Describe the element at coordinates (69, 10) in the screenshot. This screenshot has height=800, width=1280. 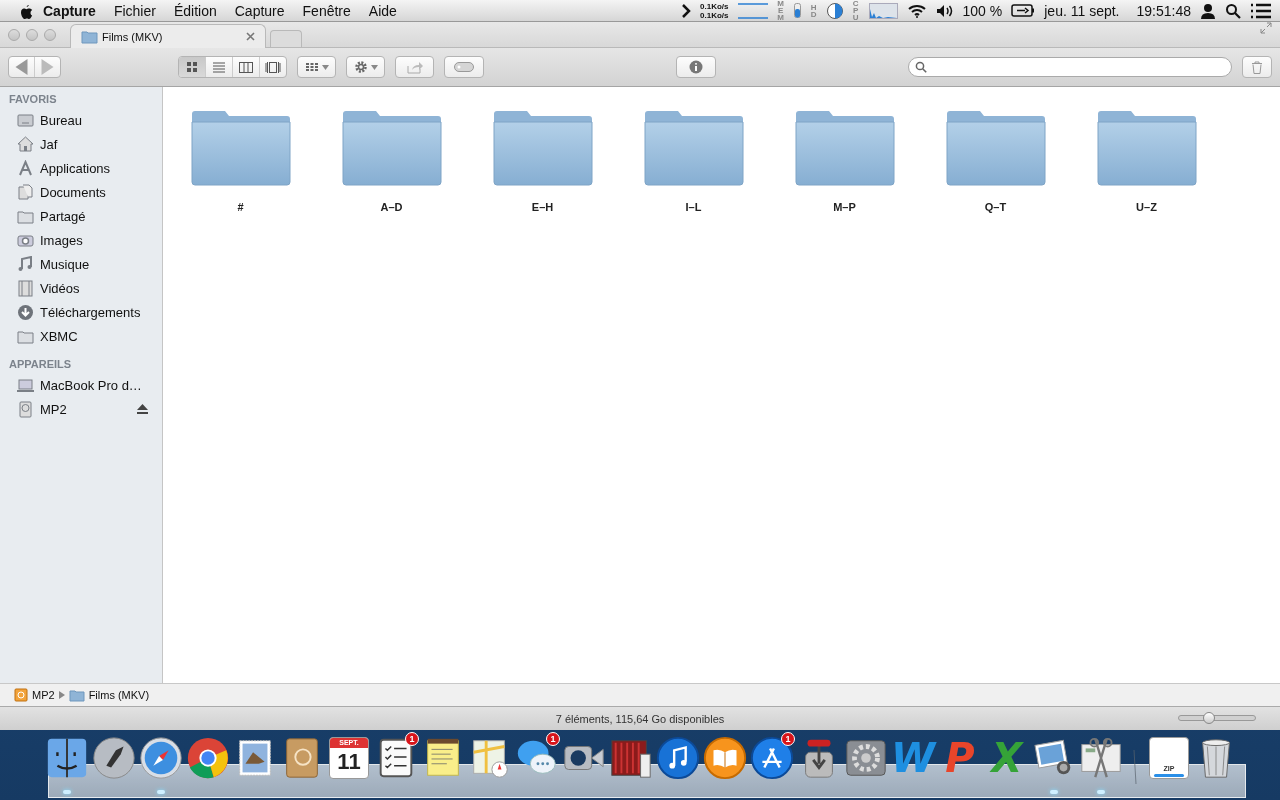
I see `app-menu: Capture` at that location.